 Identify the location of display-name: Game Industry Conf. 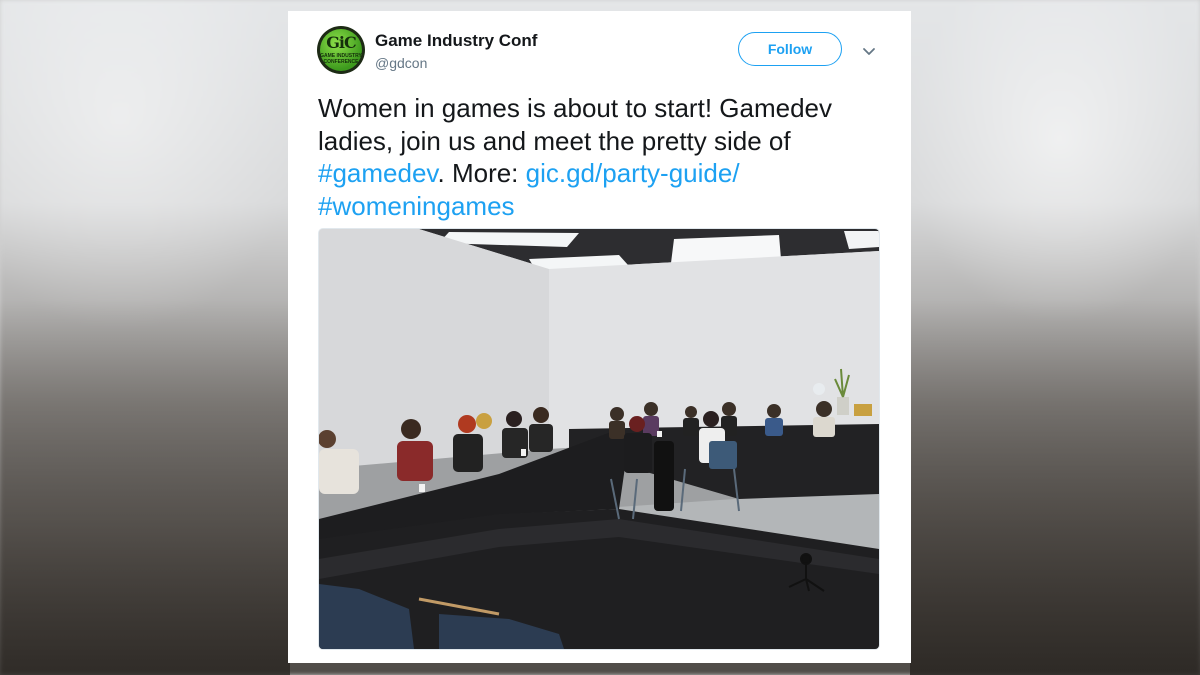
(456, 41).